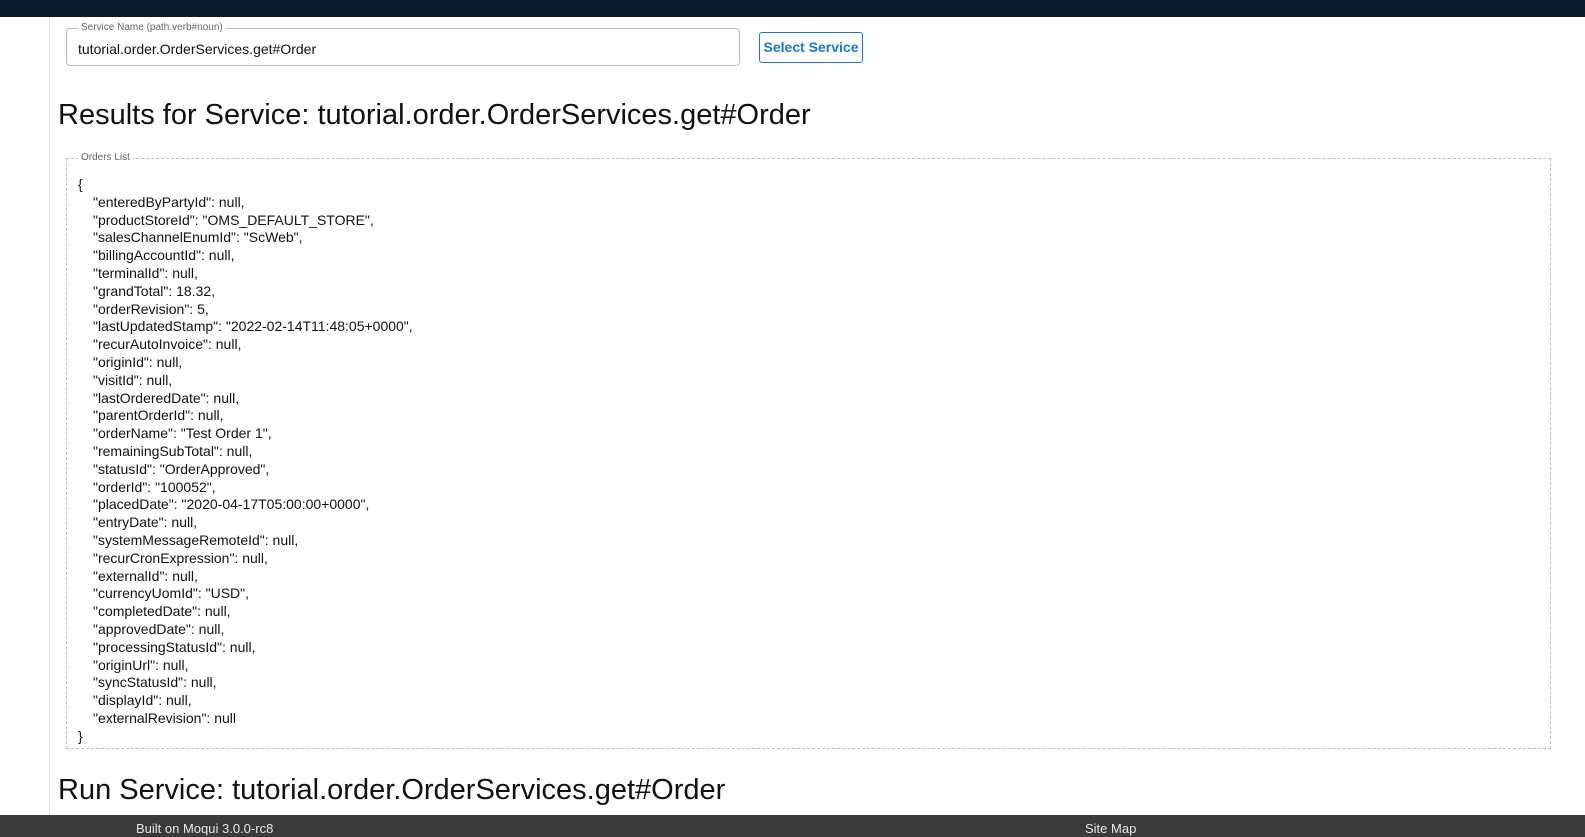  I want to click on json-line: "originUrl": null,, so click(141, 664).